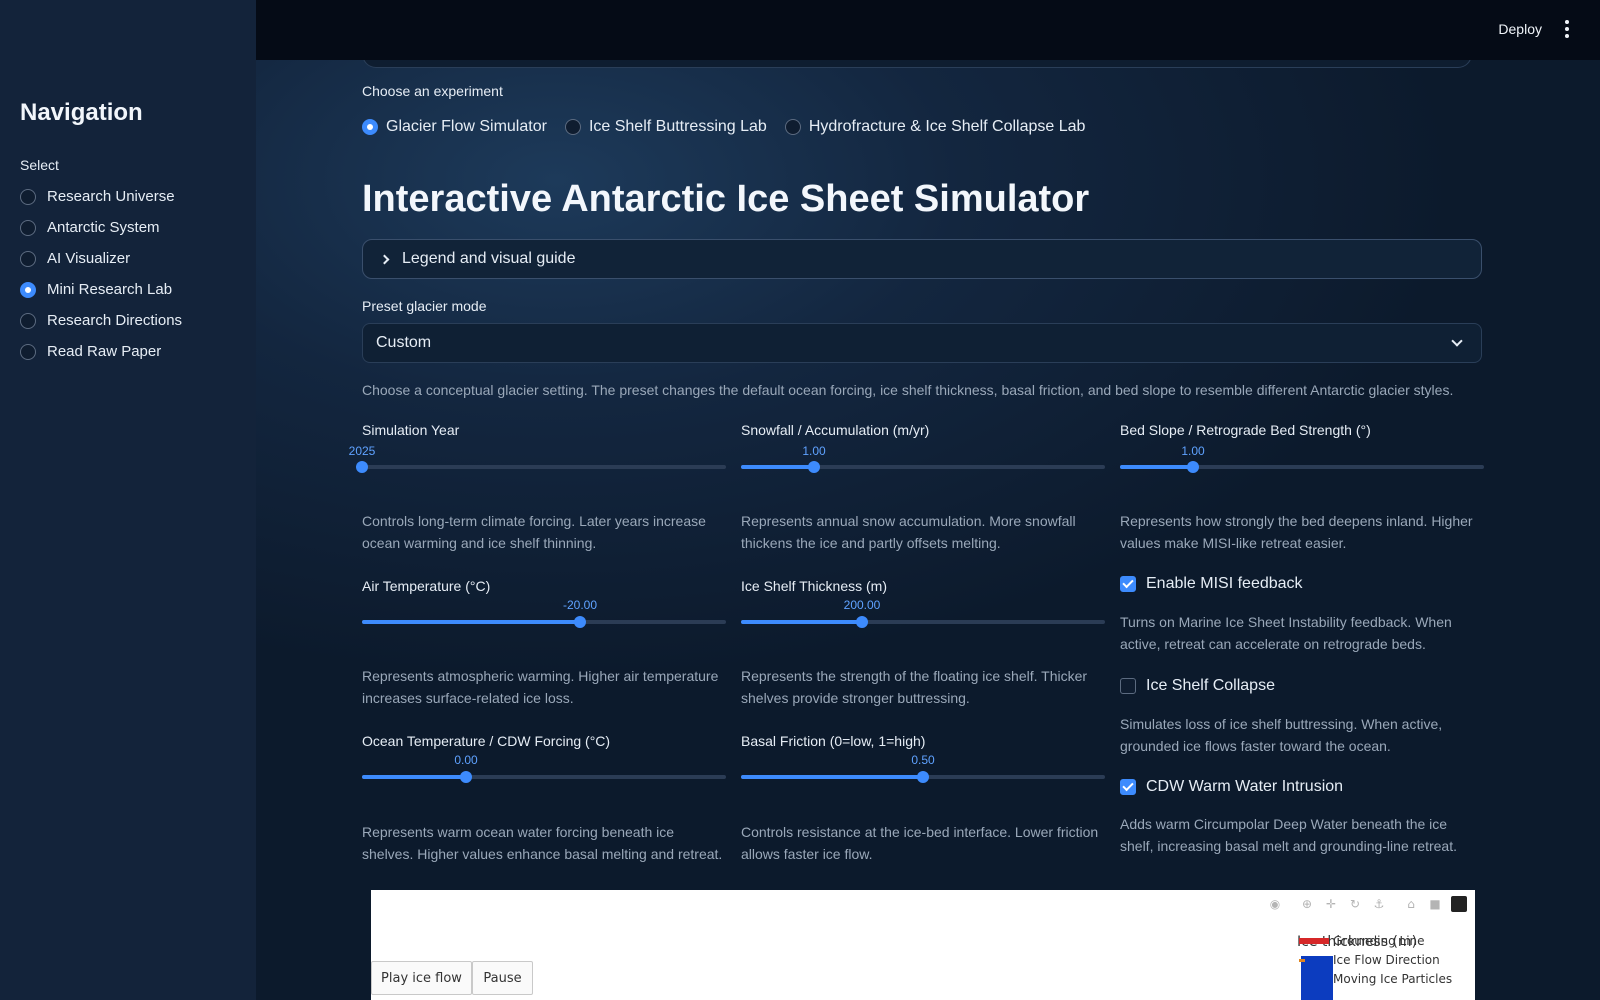  I want to click on sidebar-item-label: Antarctic System, so click(103, 227).